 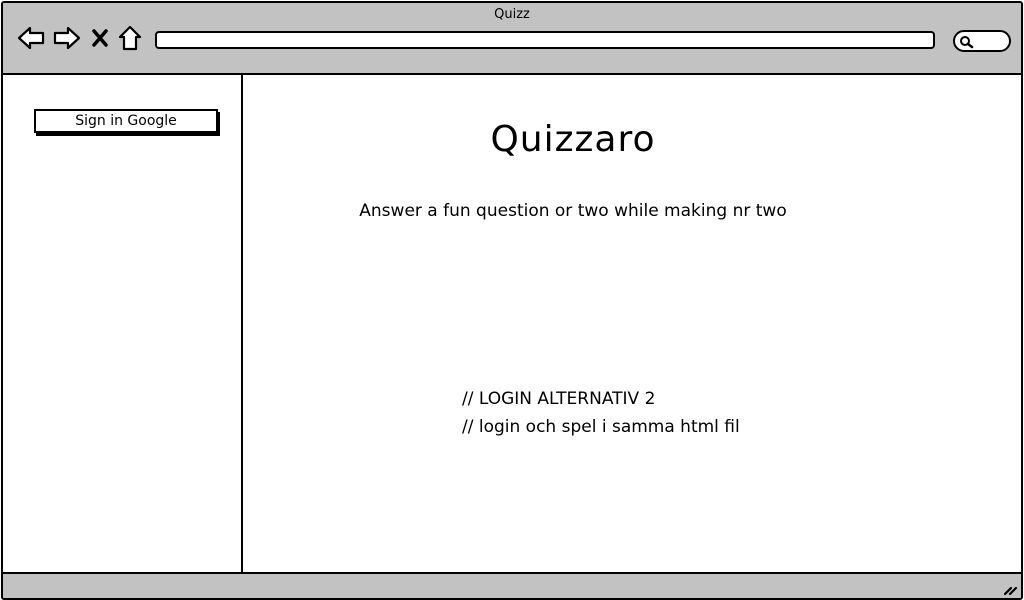 What do you see at coordinates (1011, 589) in the screenshot?
I see `resize-grip-icon` at bounding box center [1011, 589].